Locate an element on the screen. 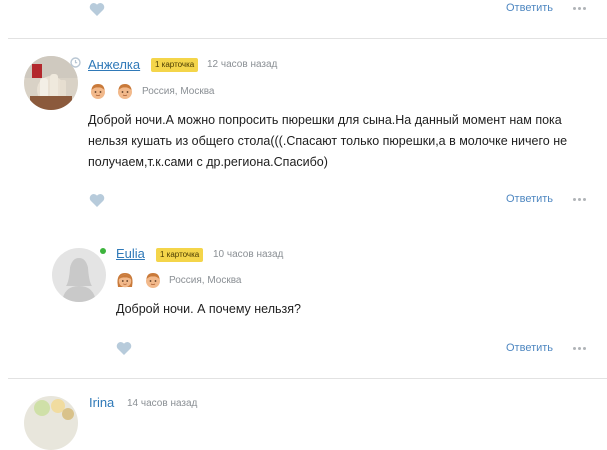 Image resolution: width=607 pixels, height=450 pixels. comment-time: 12 часов назад is located at coordinates (242, 64).